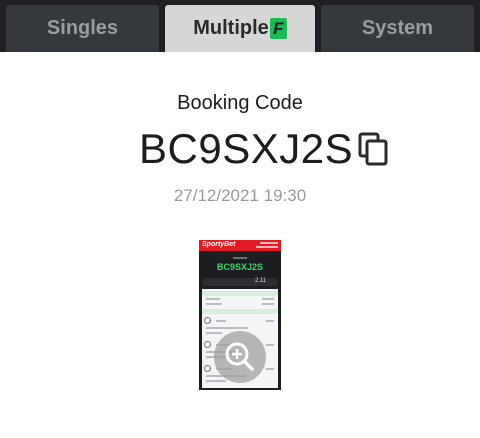 This screenshot has height=438, width=480. Describe the element at coordinates (246, 148) in the screenshot. I see `booking-code-value: BC9SXJ2S` at that location.